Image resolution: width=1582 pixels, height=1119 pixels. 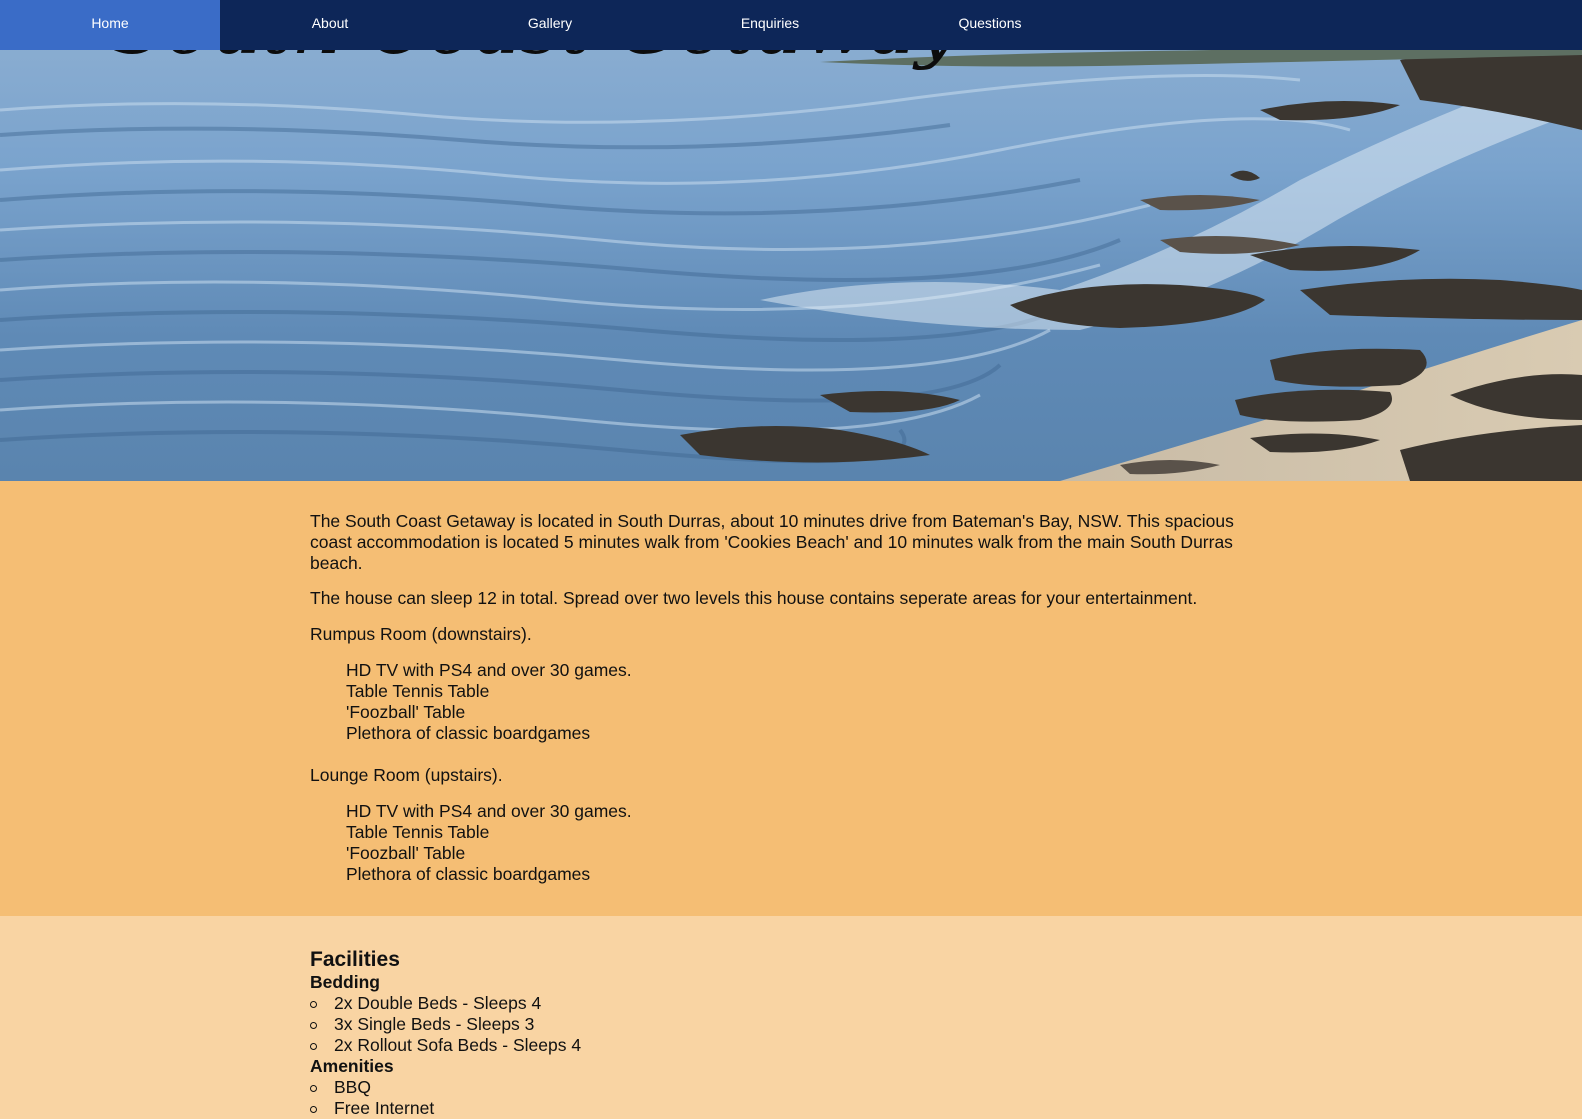 What do you see at coordinates (434, 1024) in the screenshot?
I see `list-item-text: 3x Single Beds - Sleeps 3` at bounding box center [434, 1024].